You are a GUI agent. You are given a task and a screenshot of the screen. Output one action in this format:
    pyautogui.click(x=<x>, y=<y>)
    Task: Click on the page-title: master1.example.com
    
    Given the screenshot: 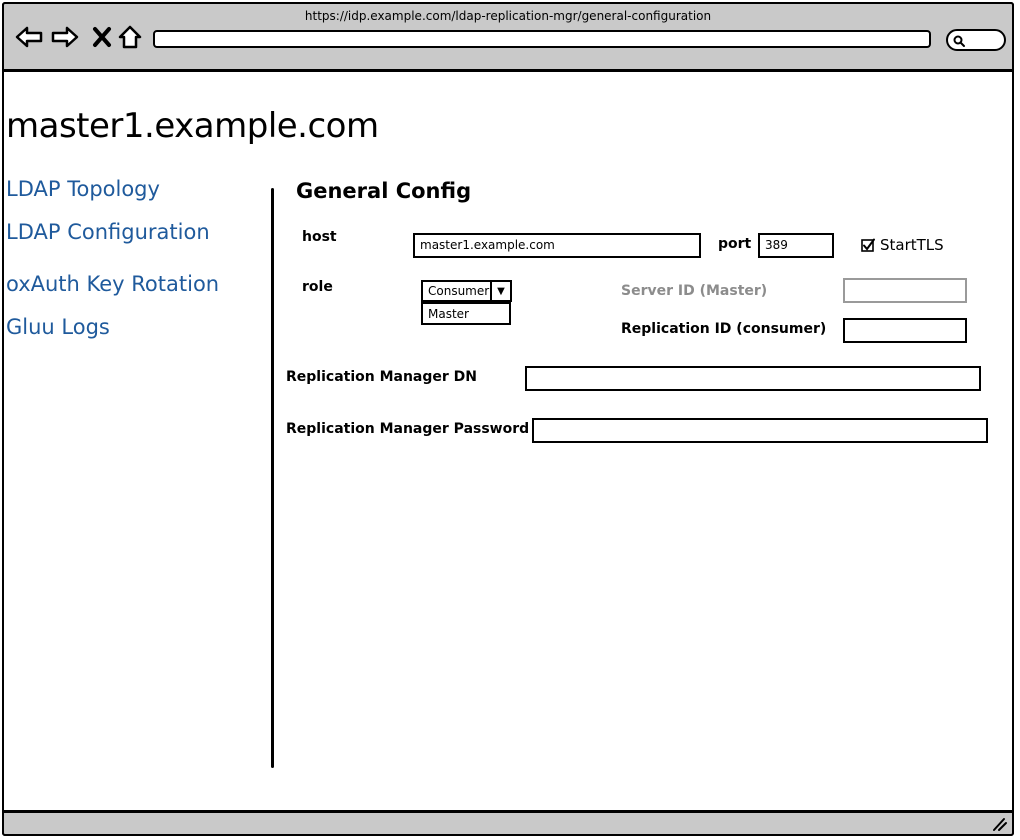 What is the action you would take?
    pyautogui.click(x=192, y=126)
    